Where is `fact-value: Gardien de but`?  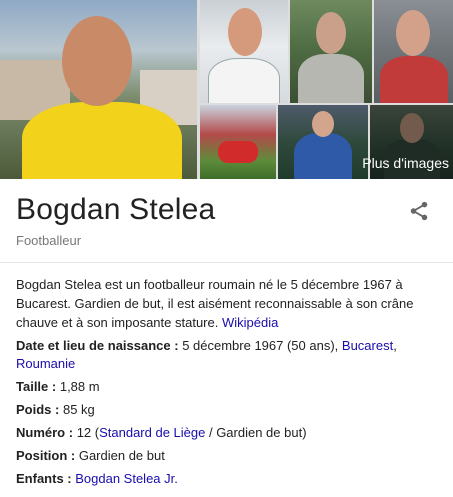 fact-value: Gardien de but is located at coordinates (121, 455).